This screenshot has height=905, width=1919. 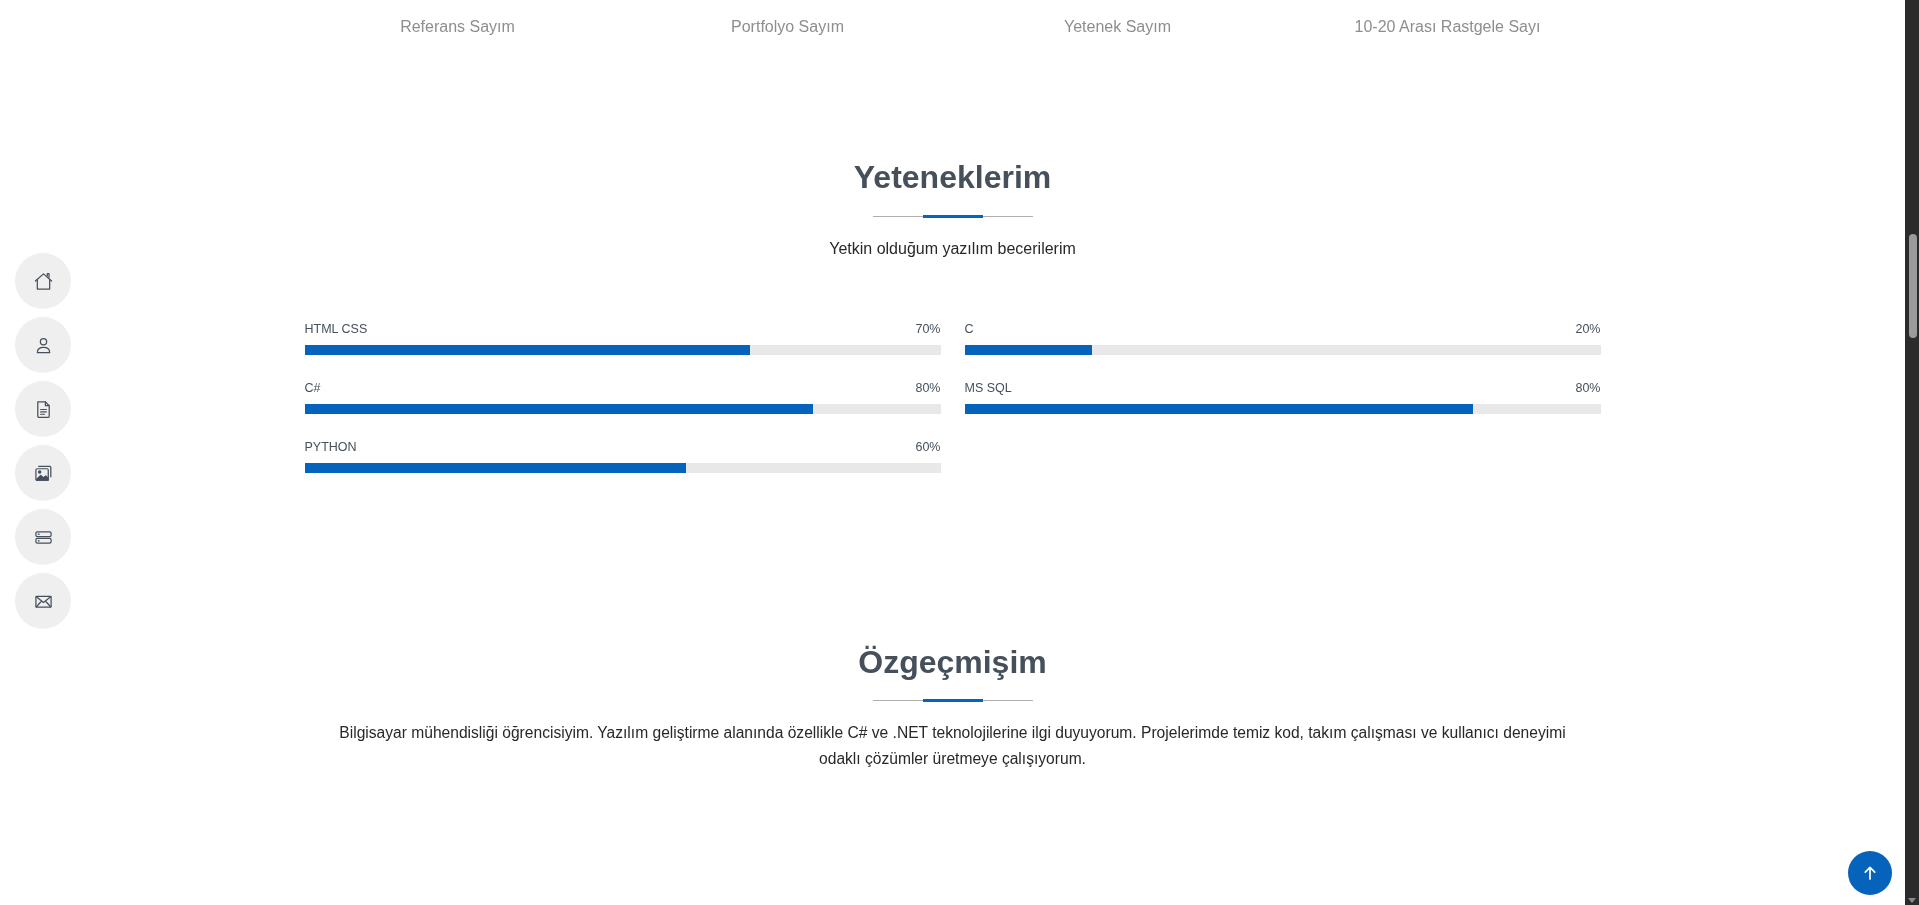 I want to click on skill-name: HTML CSS, so click(x=336, y=329).